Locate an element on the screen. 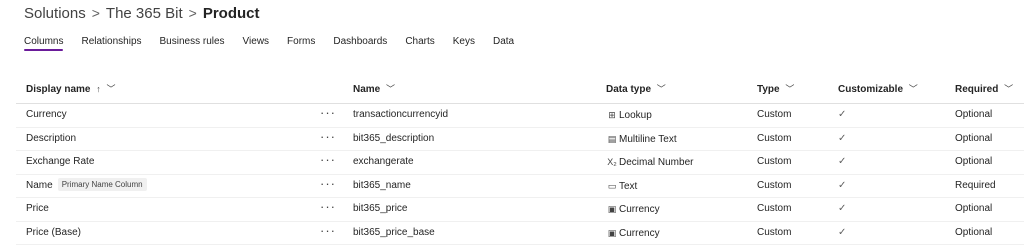  cell-logical-name: bit365_description is located at coordinates (394, 138).